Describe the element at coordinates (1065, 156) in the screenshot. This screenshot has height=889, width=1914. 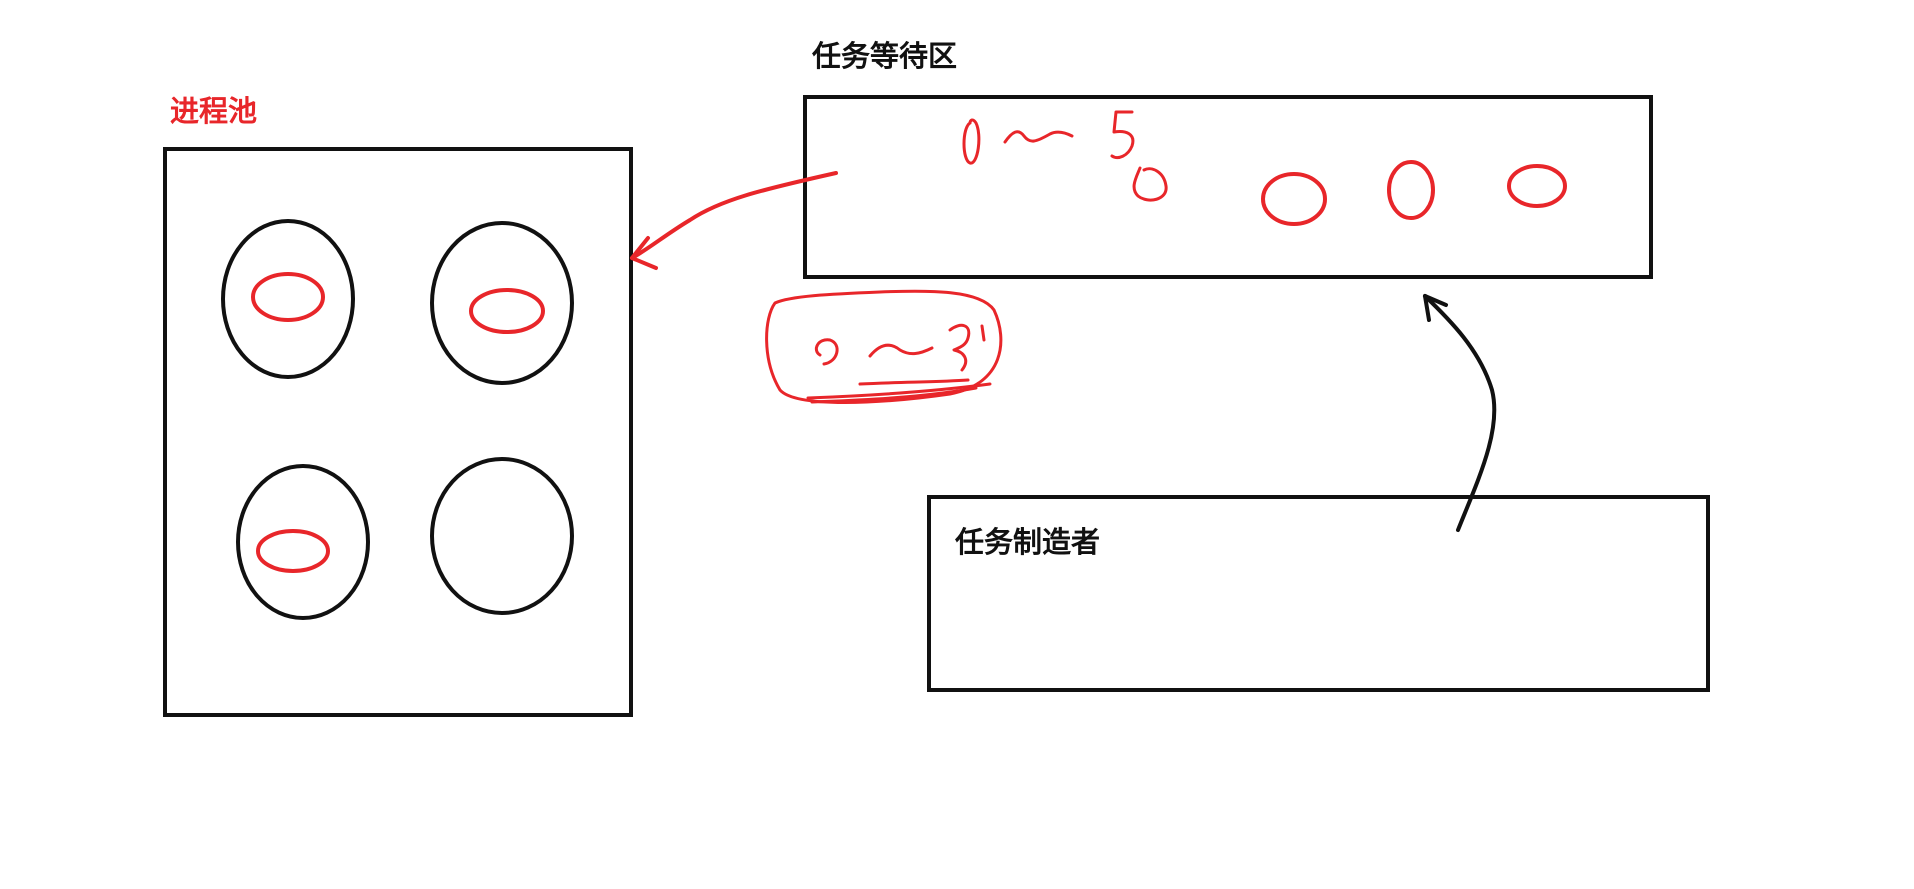
I see `queue-range-scribble` at that location.